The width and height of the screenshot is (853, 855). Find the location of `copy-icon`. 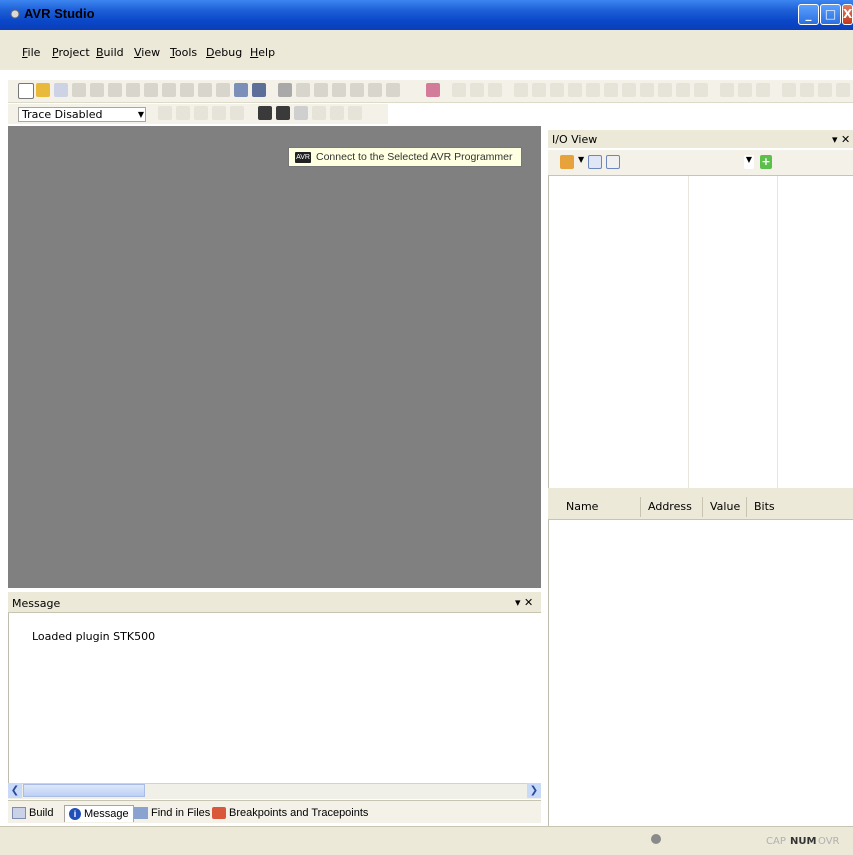

copy-icon is located at coordinates (133, 90).